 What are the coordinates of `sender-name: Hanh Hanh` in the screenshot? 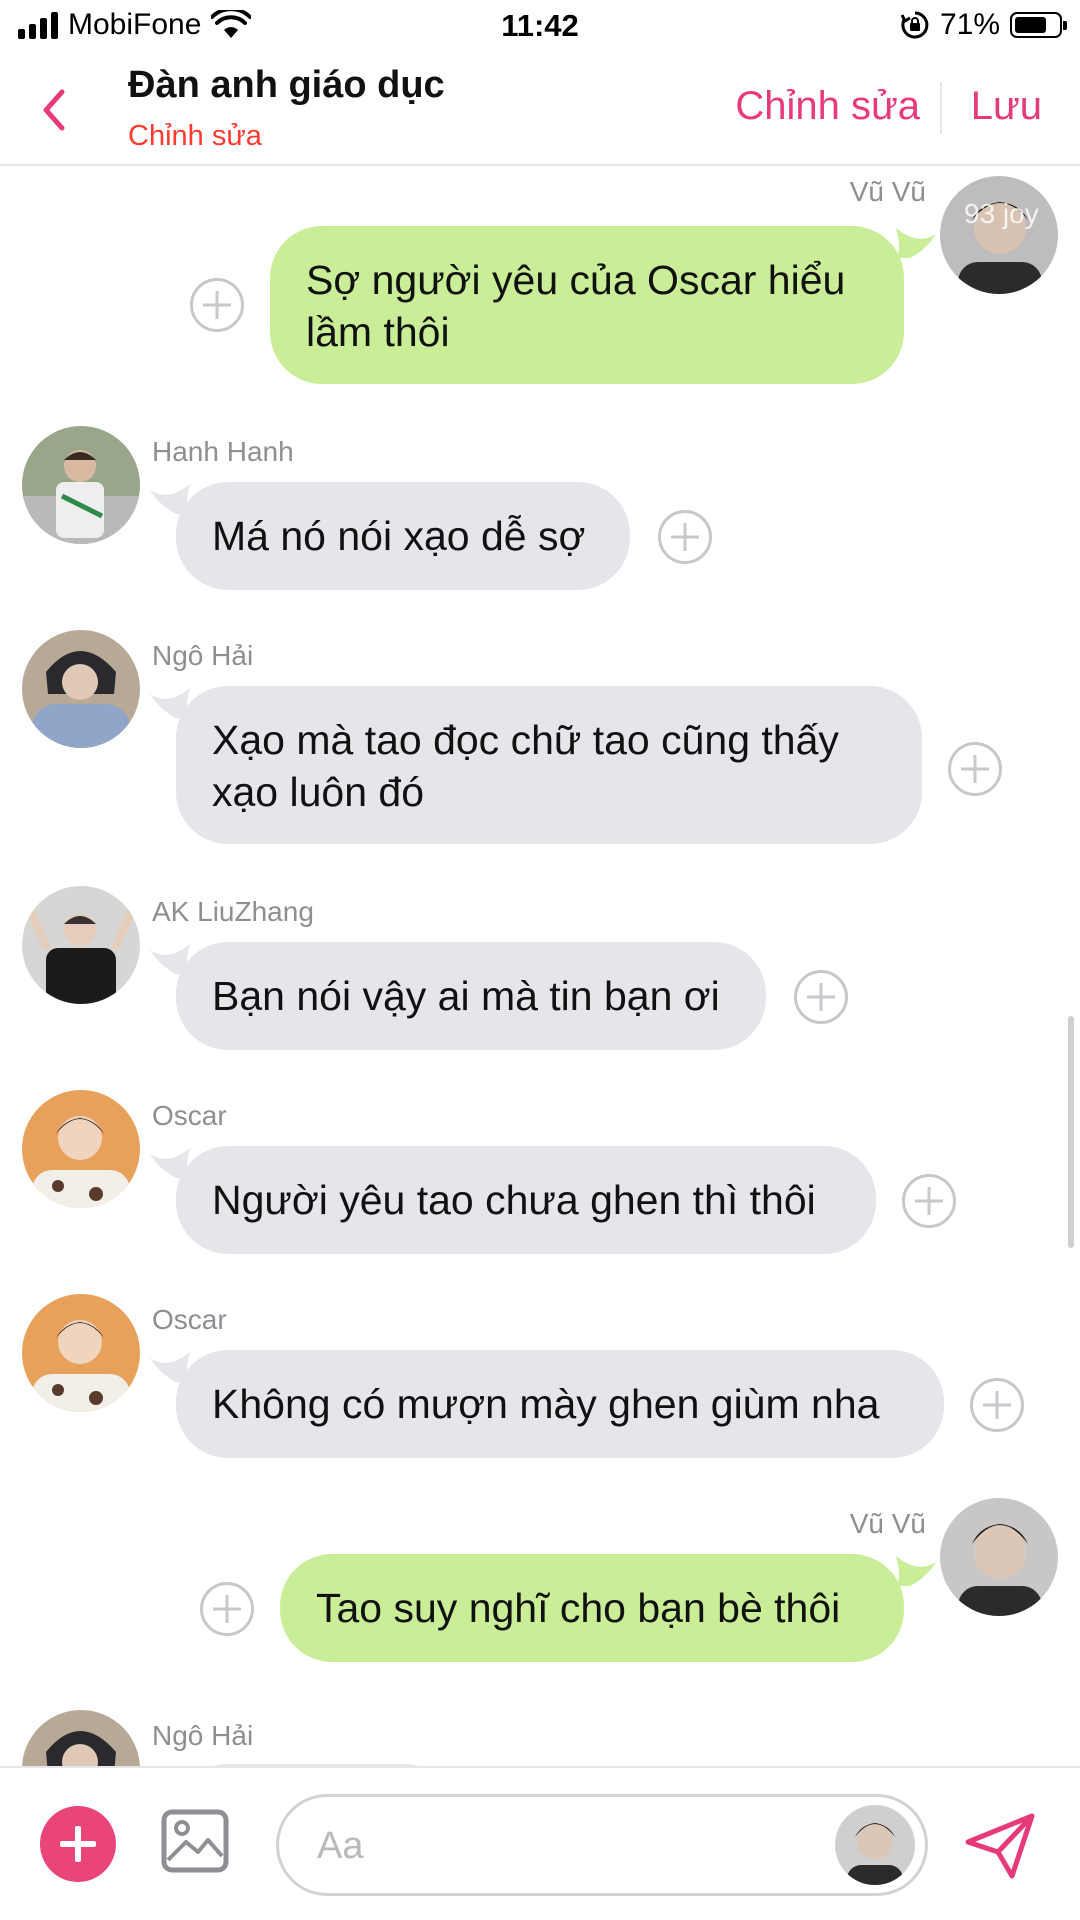 It's located at (223, 451).